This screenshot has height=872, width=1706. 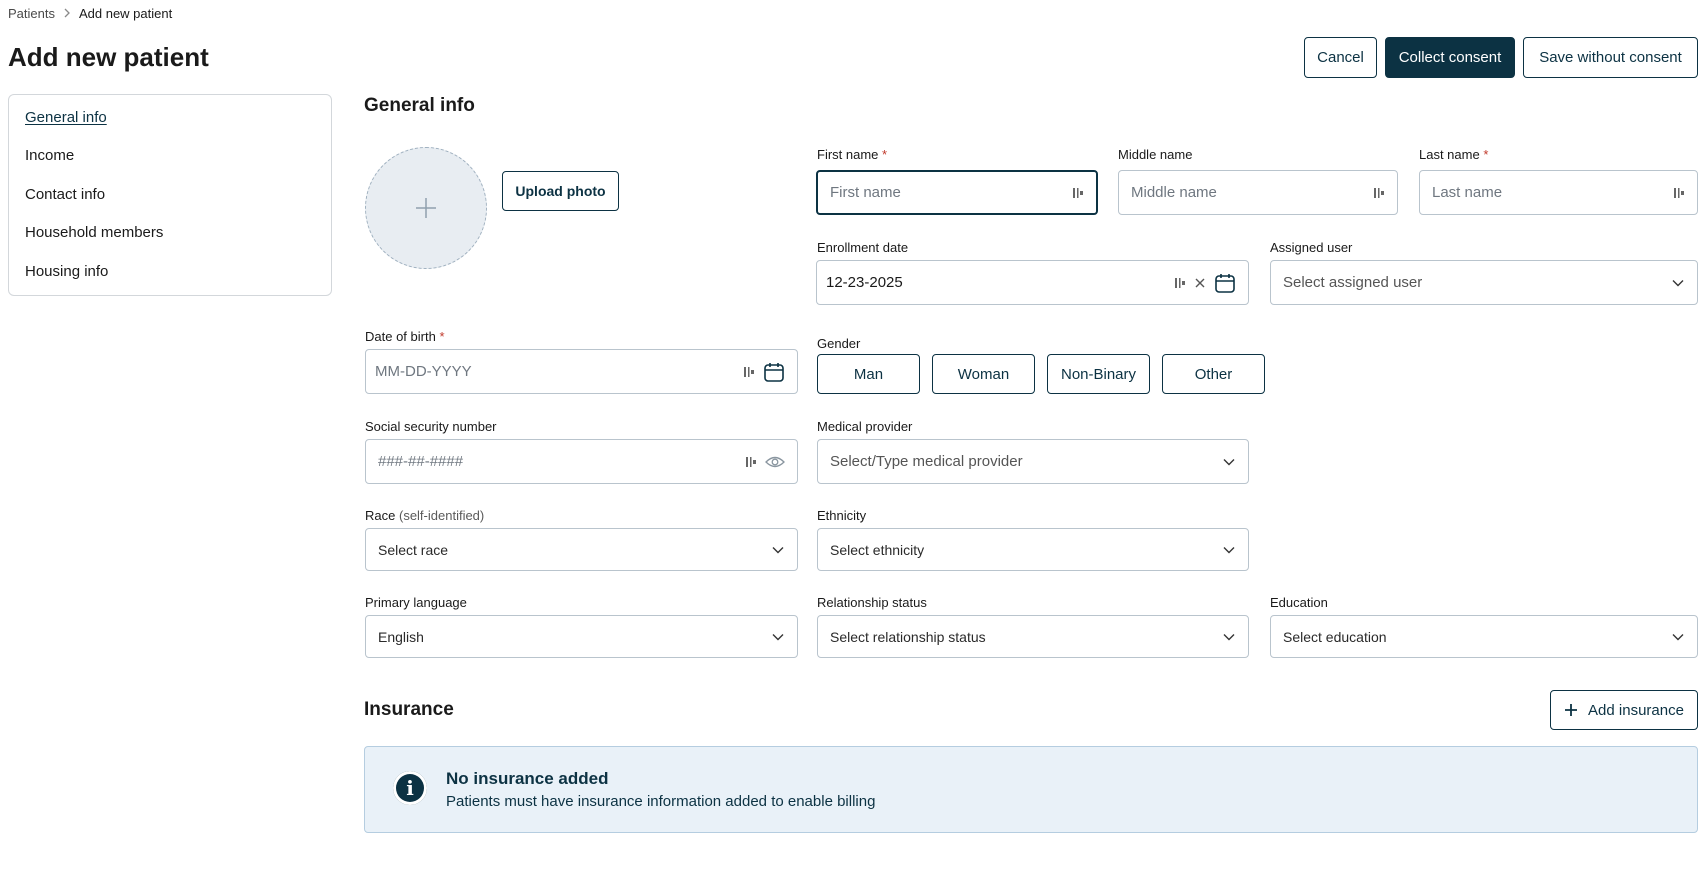 What do you see at coordinates (1200, 283) in the screenshot?
I see `clear-icon` at bounding box center [1200, 283].